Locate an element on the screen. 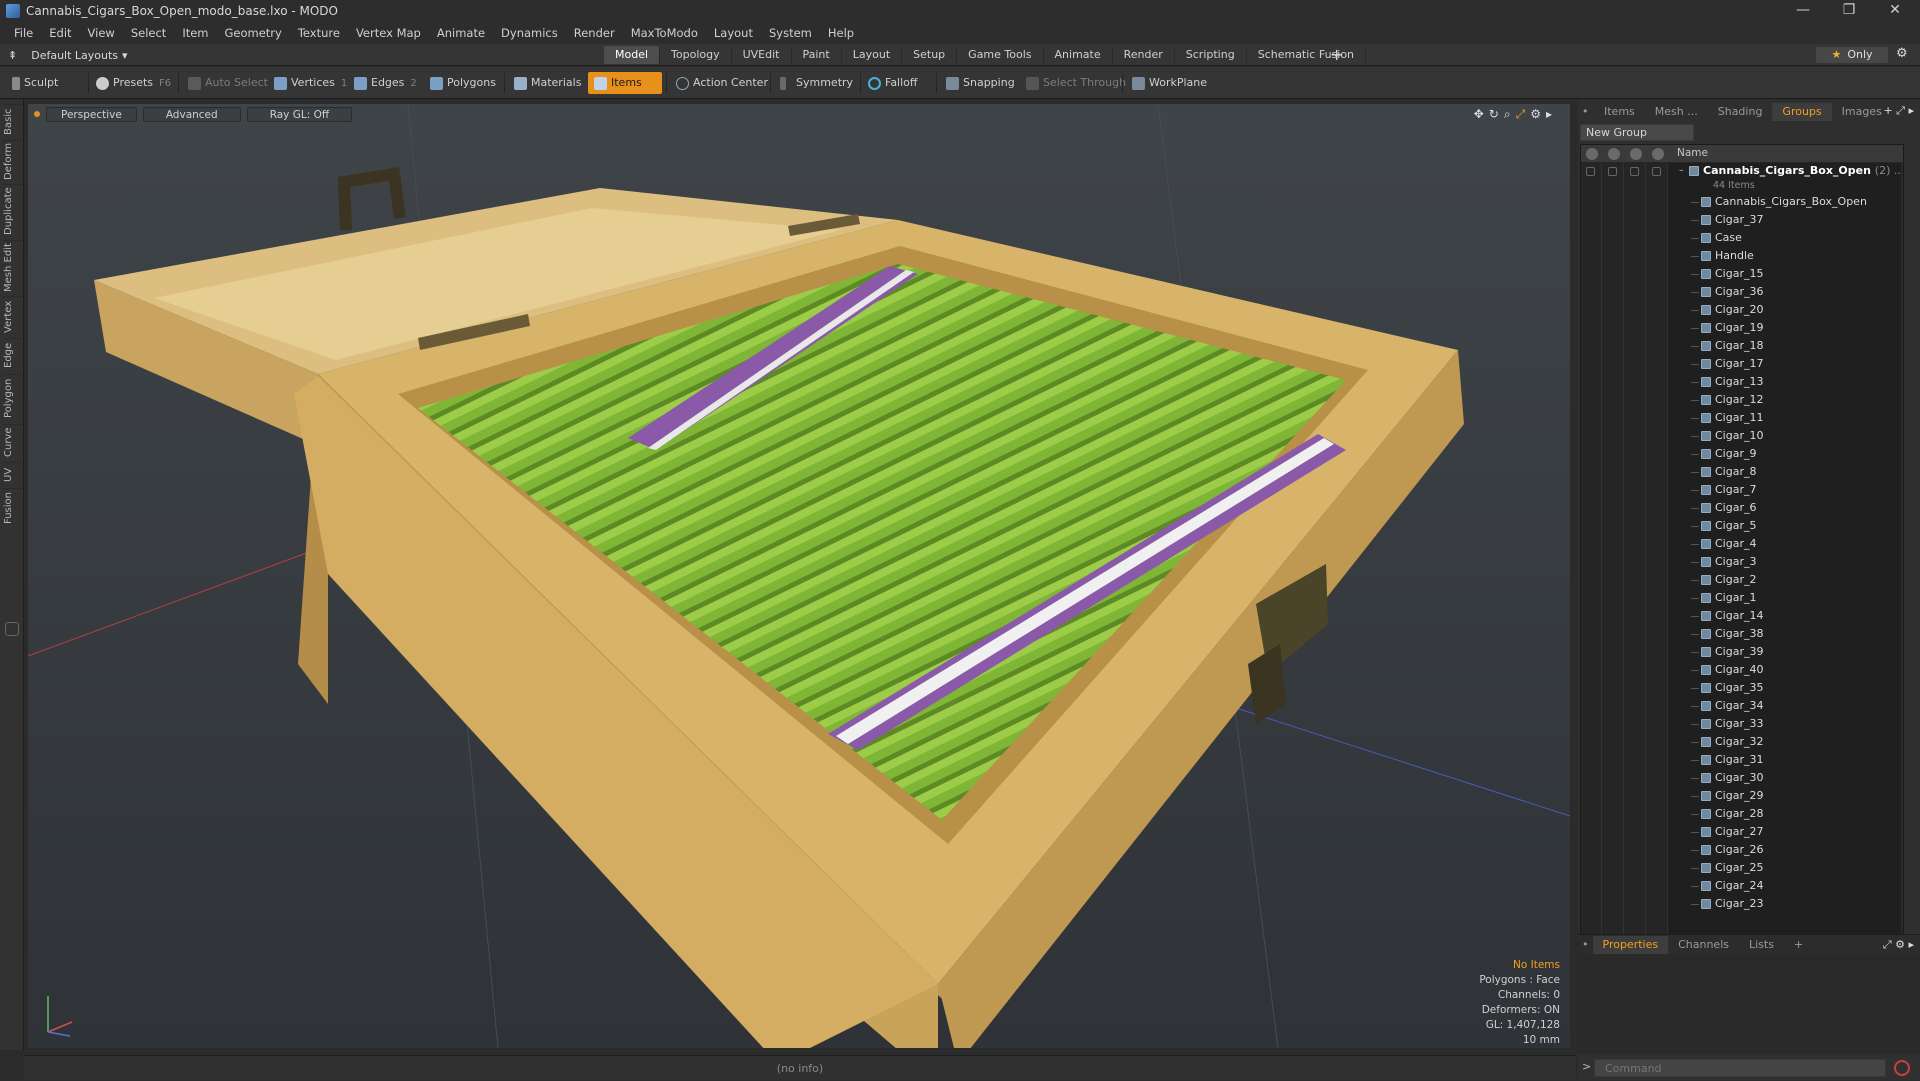  tab-channels: Channels is located at coordinates (1703, 945).